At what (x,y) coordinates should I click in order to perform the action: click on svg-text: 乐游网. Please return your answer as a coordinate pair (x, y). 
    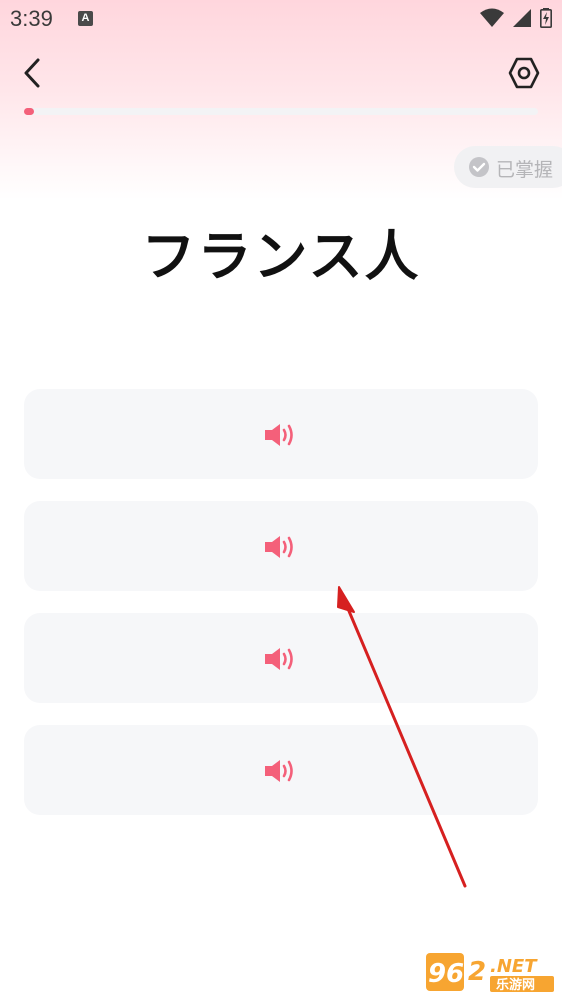
    Looking at the image, I should click on (515, 985).